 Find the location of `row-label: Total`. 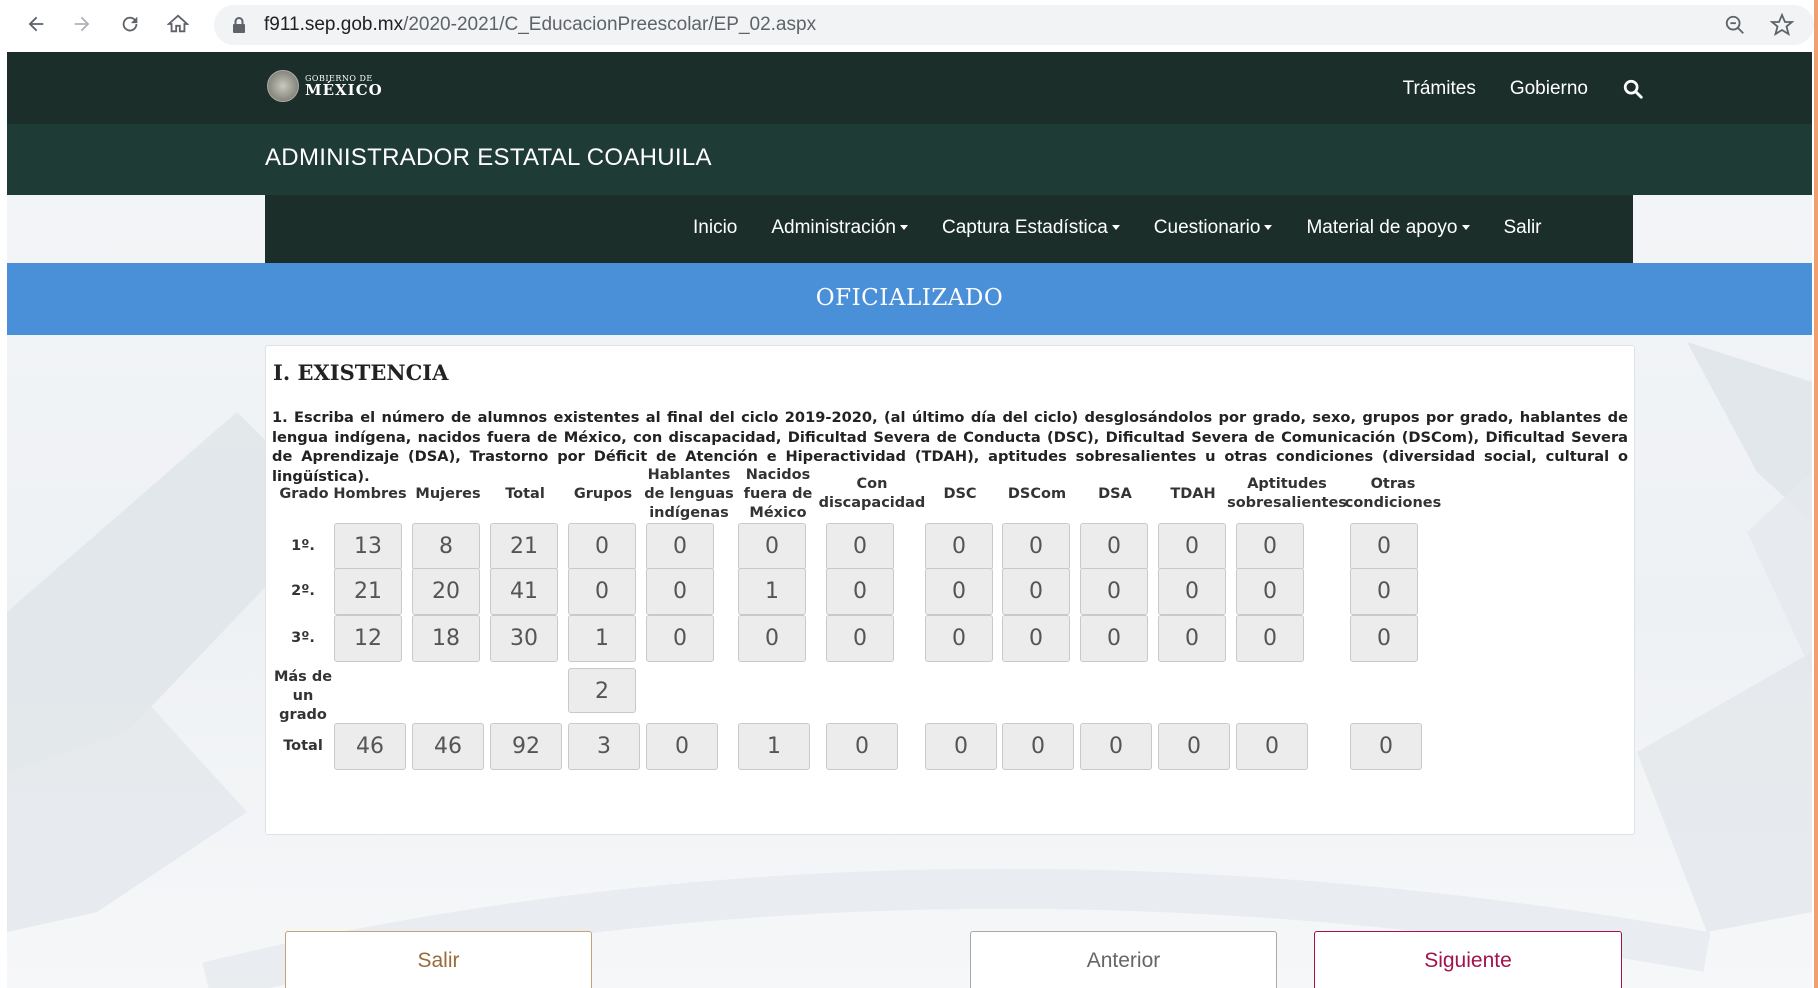

row-label: Total is located at coordinates (303, 746).